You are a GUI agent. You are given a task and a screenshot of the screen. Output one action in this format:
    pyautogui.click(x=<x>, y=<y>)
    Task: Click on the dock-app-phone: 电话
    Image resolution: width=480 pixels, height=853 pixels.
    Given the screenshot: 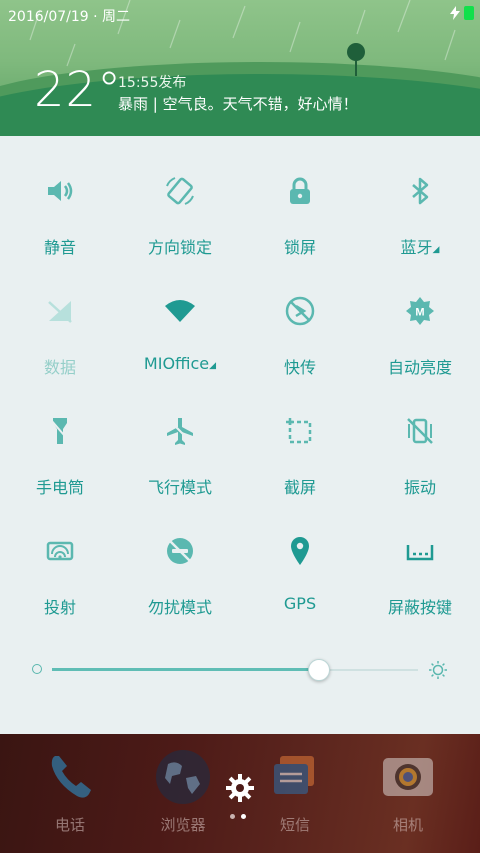 What is the action you would take?
    pyautogui.click(x=70, y=791)
    